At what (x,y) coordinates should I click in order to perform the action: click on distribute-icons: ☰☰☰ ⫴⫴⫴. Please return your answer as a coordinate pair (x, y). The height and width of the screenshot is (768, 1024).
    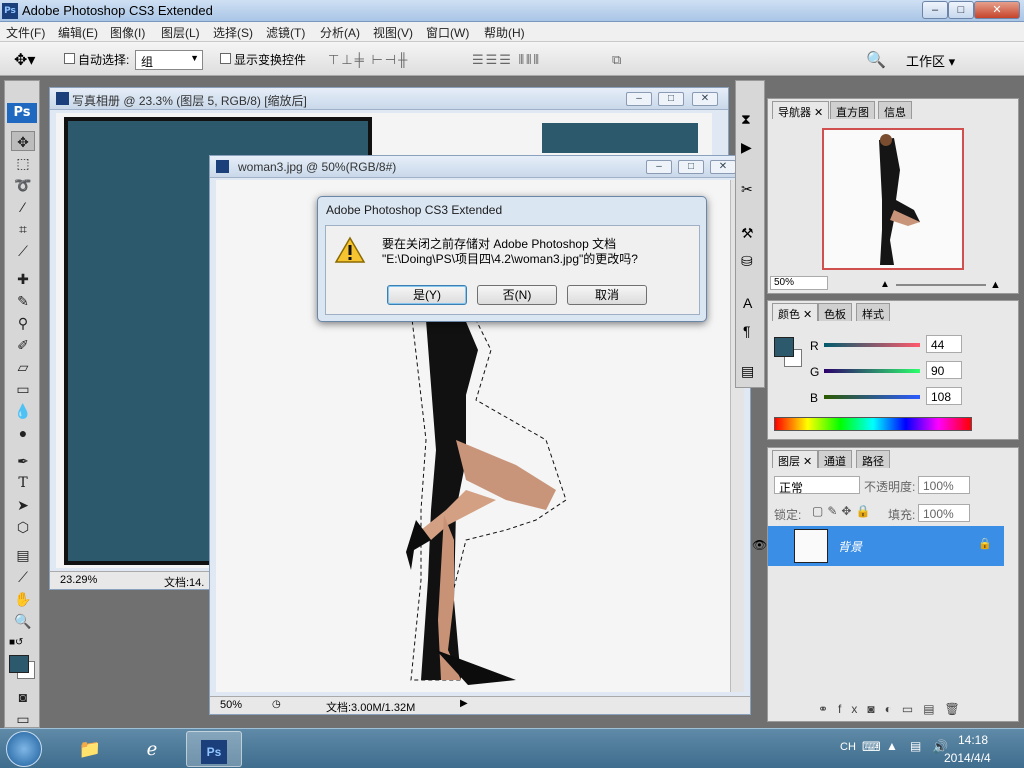
    Looking at the image, I should click on (506, 60).